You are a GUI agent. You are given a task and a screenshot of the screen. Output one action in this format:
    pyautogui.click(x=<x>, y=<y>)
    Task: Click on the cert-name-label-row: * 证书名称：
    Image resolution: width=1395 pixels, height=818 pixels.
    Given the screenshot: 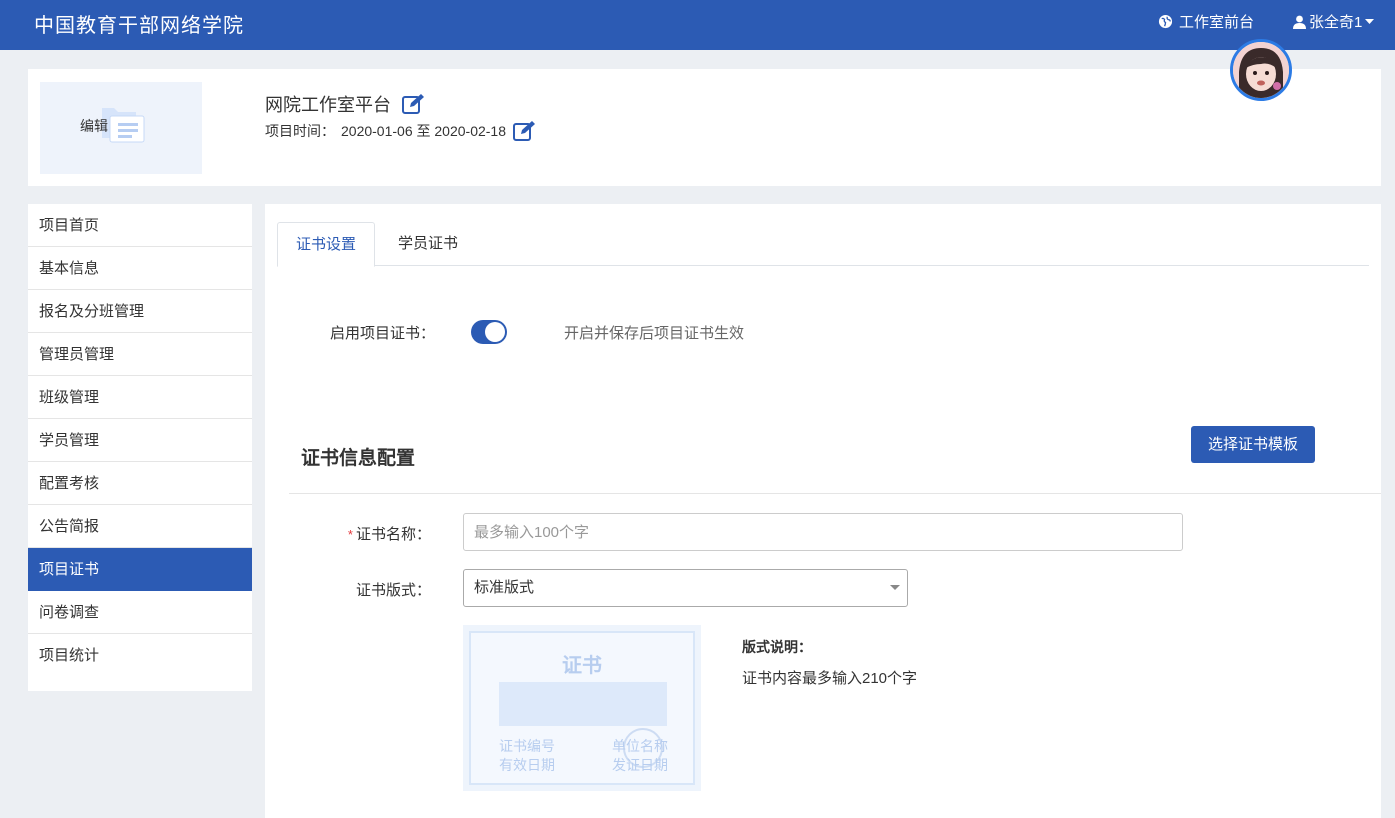 What is the action you would take?
    pyautogui.click(x=371, y=533)
    